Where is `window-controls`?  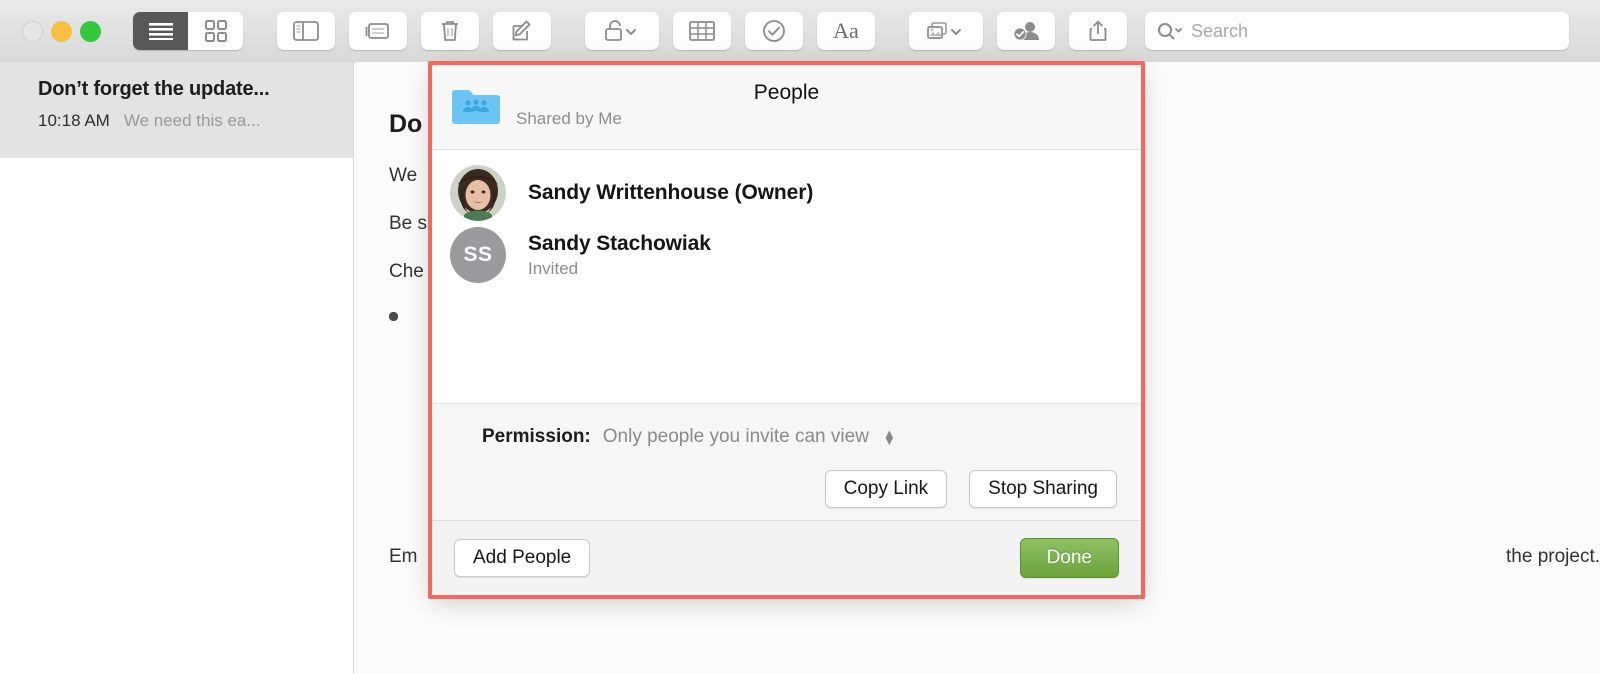 window-controls is located at coordinates (61, 31).